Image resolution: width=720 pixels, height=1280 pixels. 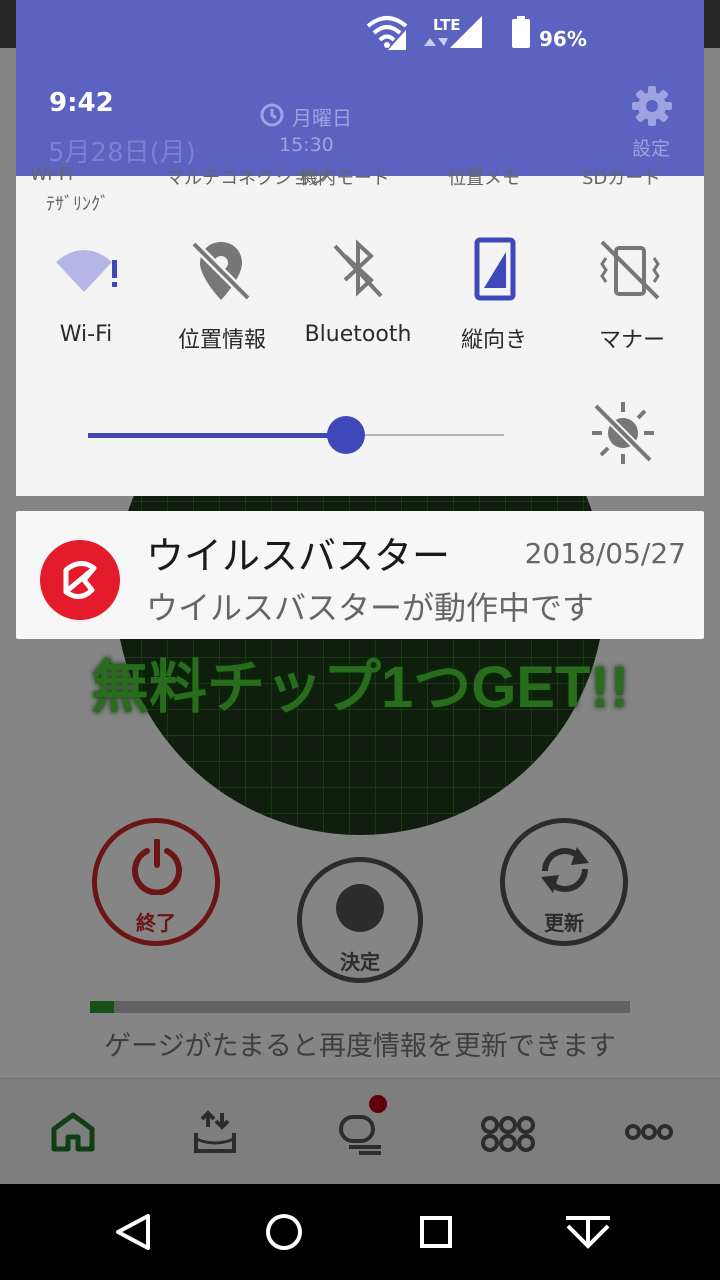 What do you see at coordinates (622, 178) in the screenshot?
I see `faint-label-sd: SDカード` at bounding box center [622, 178].